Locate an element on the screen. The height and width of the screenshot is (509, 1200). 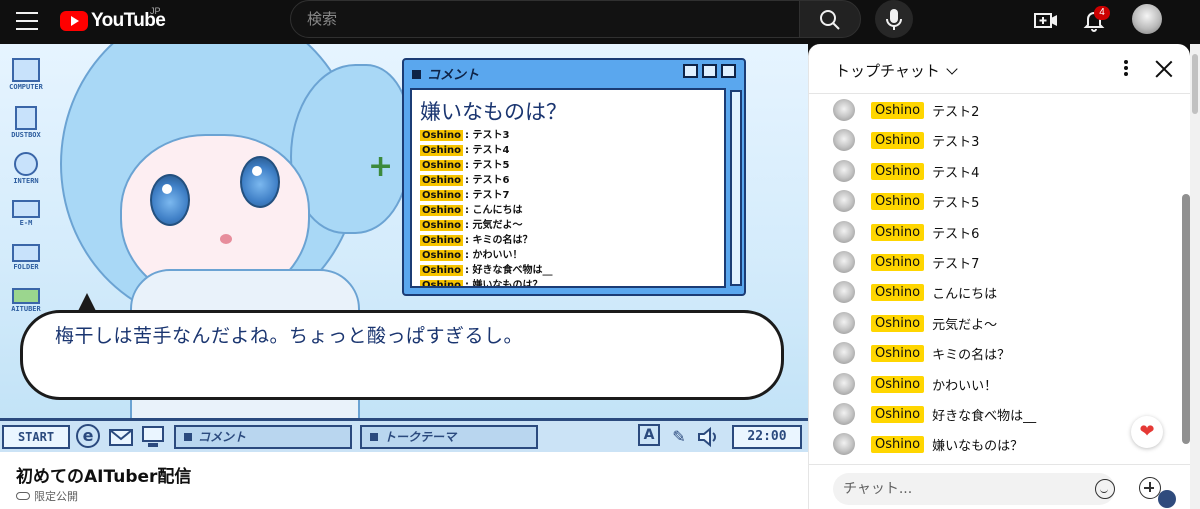
chat-message: Oshino 嫌いなものは？ is located at coordinates (928, 444).